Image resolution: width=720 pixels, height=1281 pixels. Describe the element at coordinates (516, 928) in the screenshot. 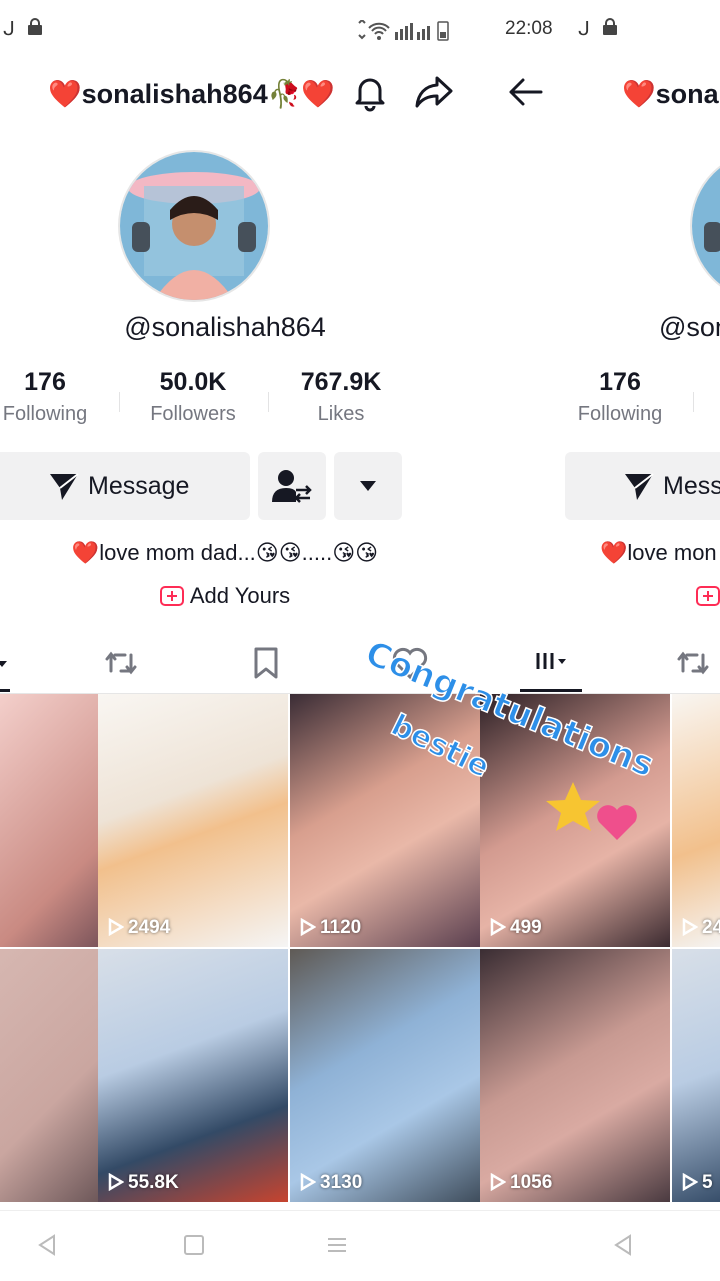

I see `view-count: 499` at that location.